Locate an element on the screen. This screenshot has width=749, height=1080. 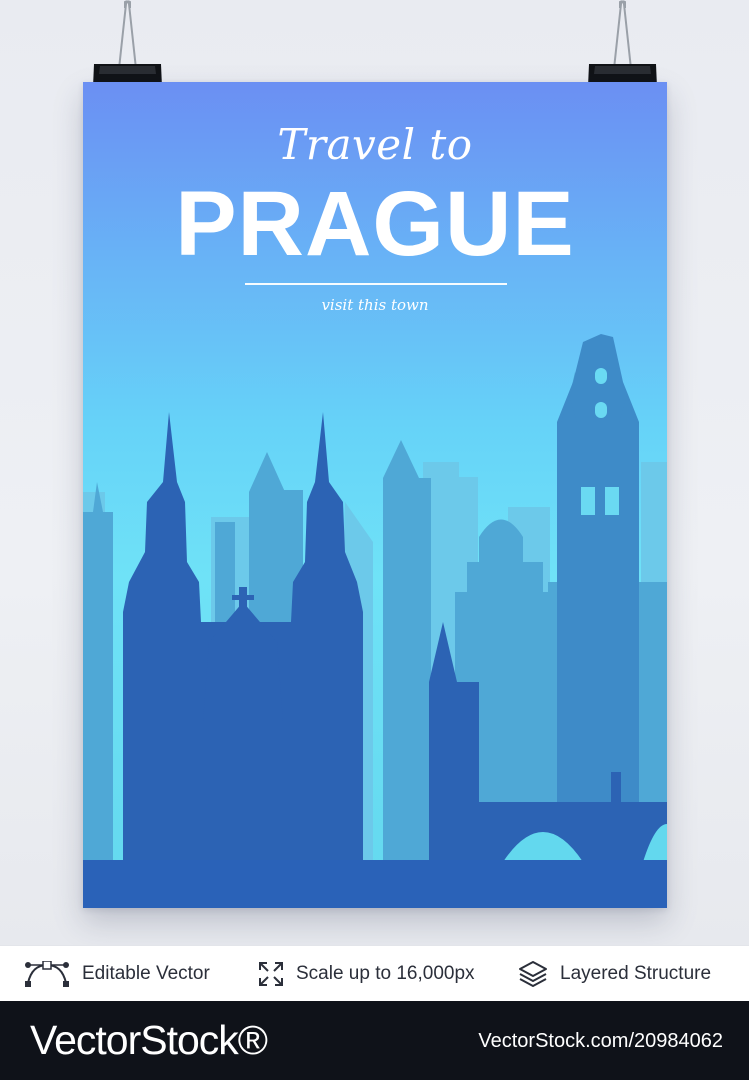
image-id-text: VectorStock.com/20984062 is located at coordinates (600, 1041).